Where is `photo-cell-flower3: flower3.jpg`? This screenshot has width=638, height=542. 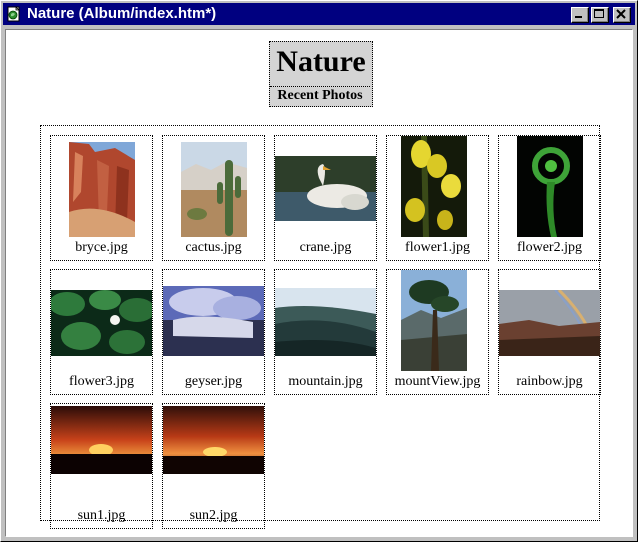 photo-cell-flower3: flower3.jpg is located at coordinates (101, 332).